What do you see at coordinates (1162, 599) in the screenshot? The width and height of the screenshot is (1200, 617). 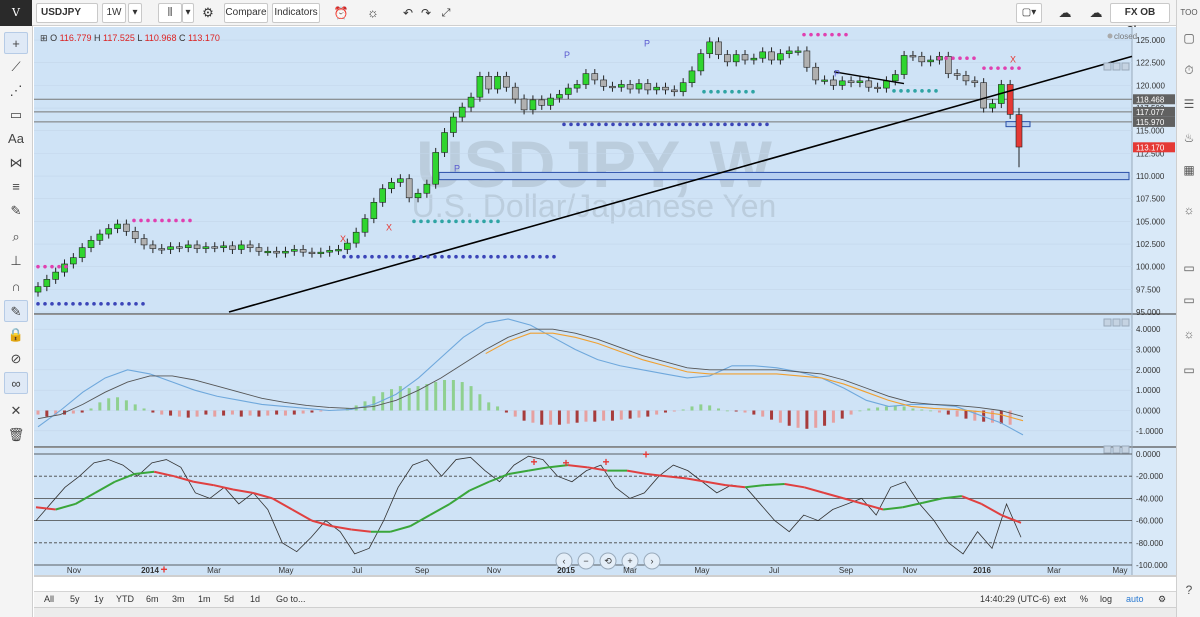 I see `range-settings-icon: ⚙` at bounding box center [1162, 599].